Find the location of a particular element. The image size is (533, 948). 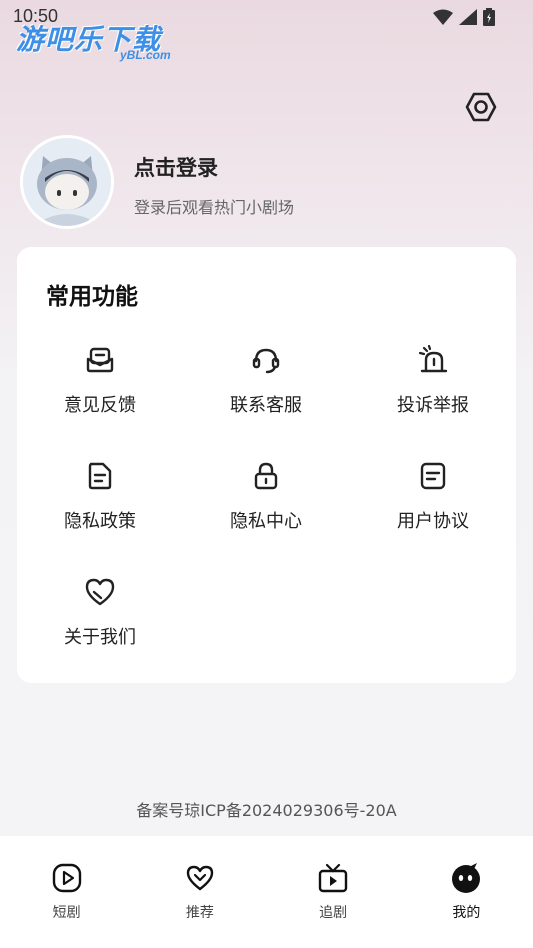

agreement-icon is located at coordinates (433, 476).